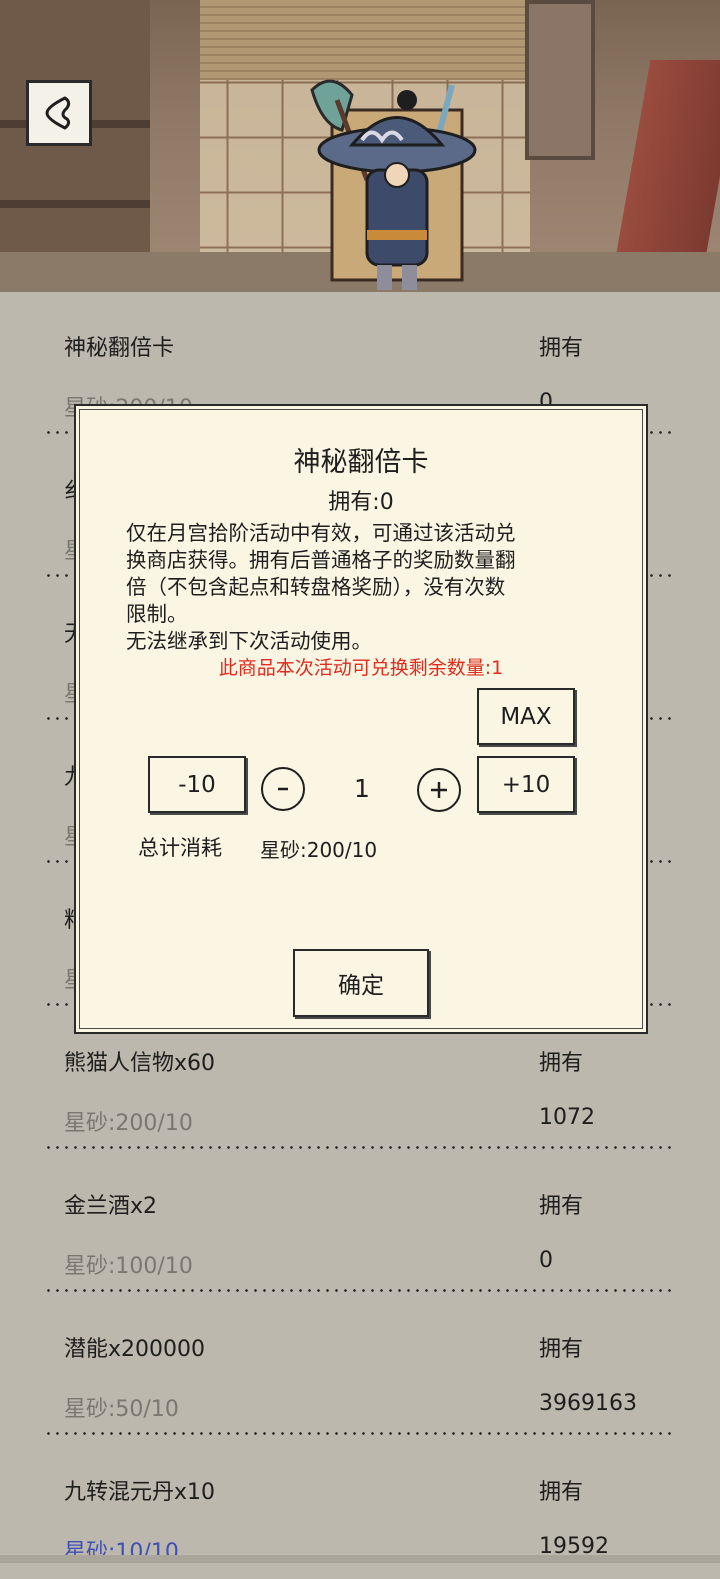 This screenshot has height=1579, width=720. What do you see at coordinates (361, 462) in the screenshot?
I see `dialog-title: 神秘翻倍卡` at bounding box center [361, 462].